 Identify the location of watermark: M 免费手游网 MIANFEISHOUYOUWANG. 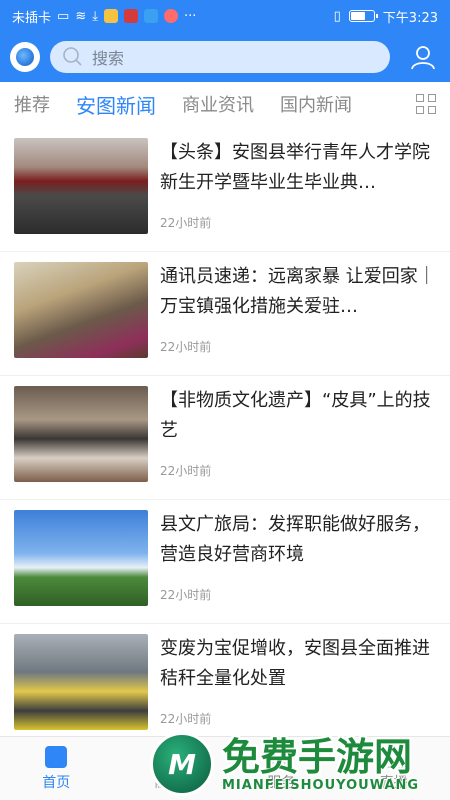
(300, 764).